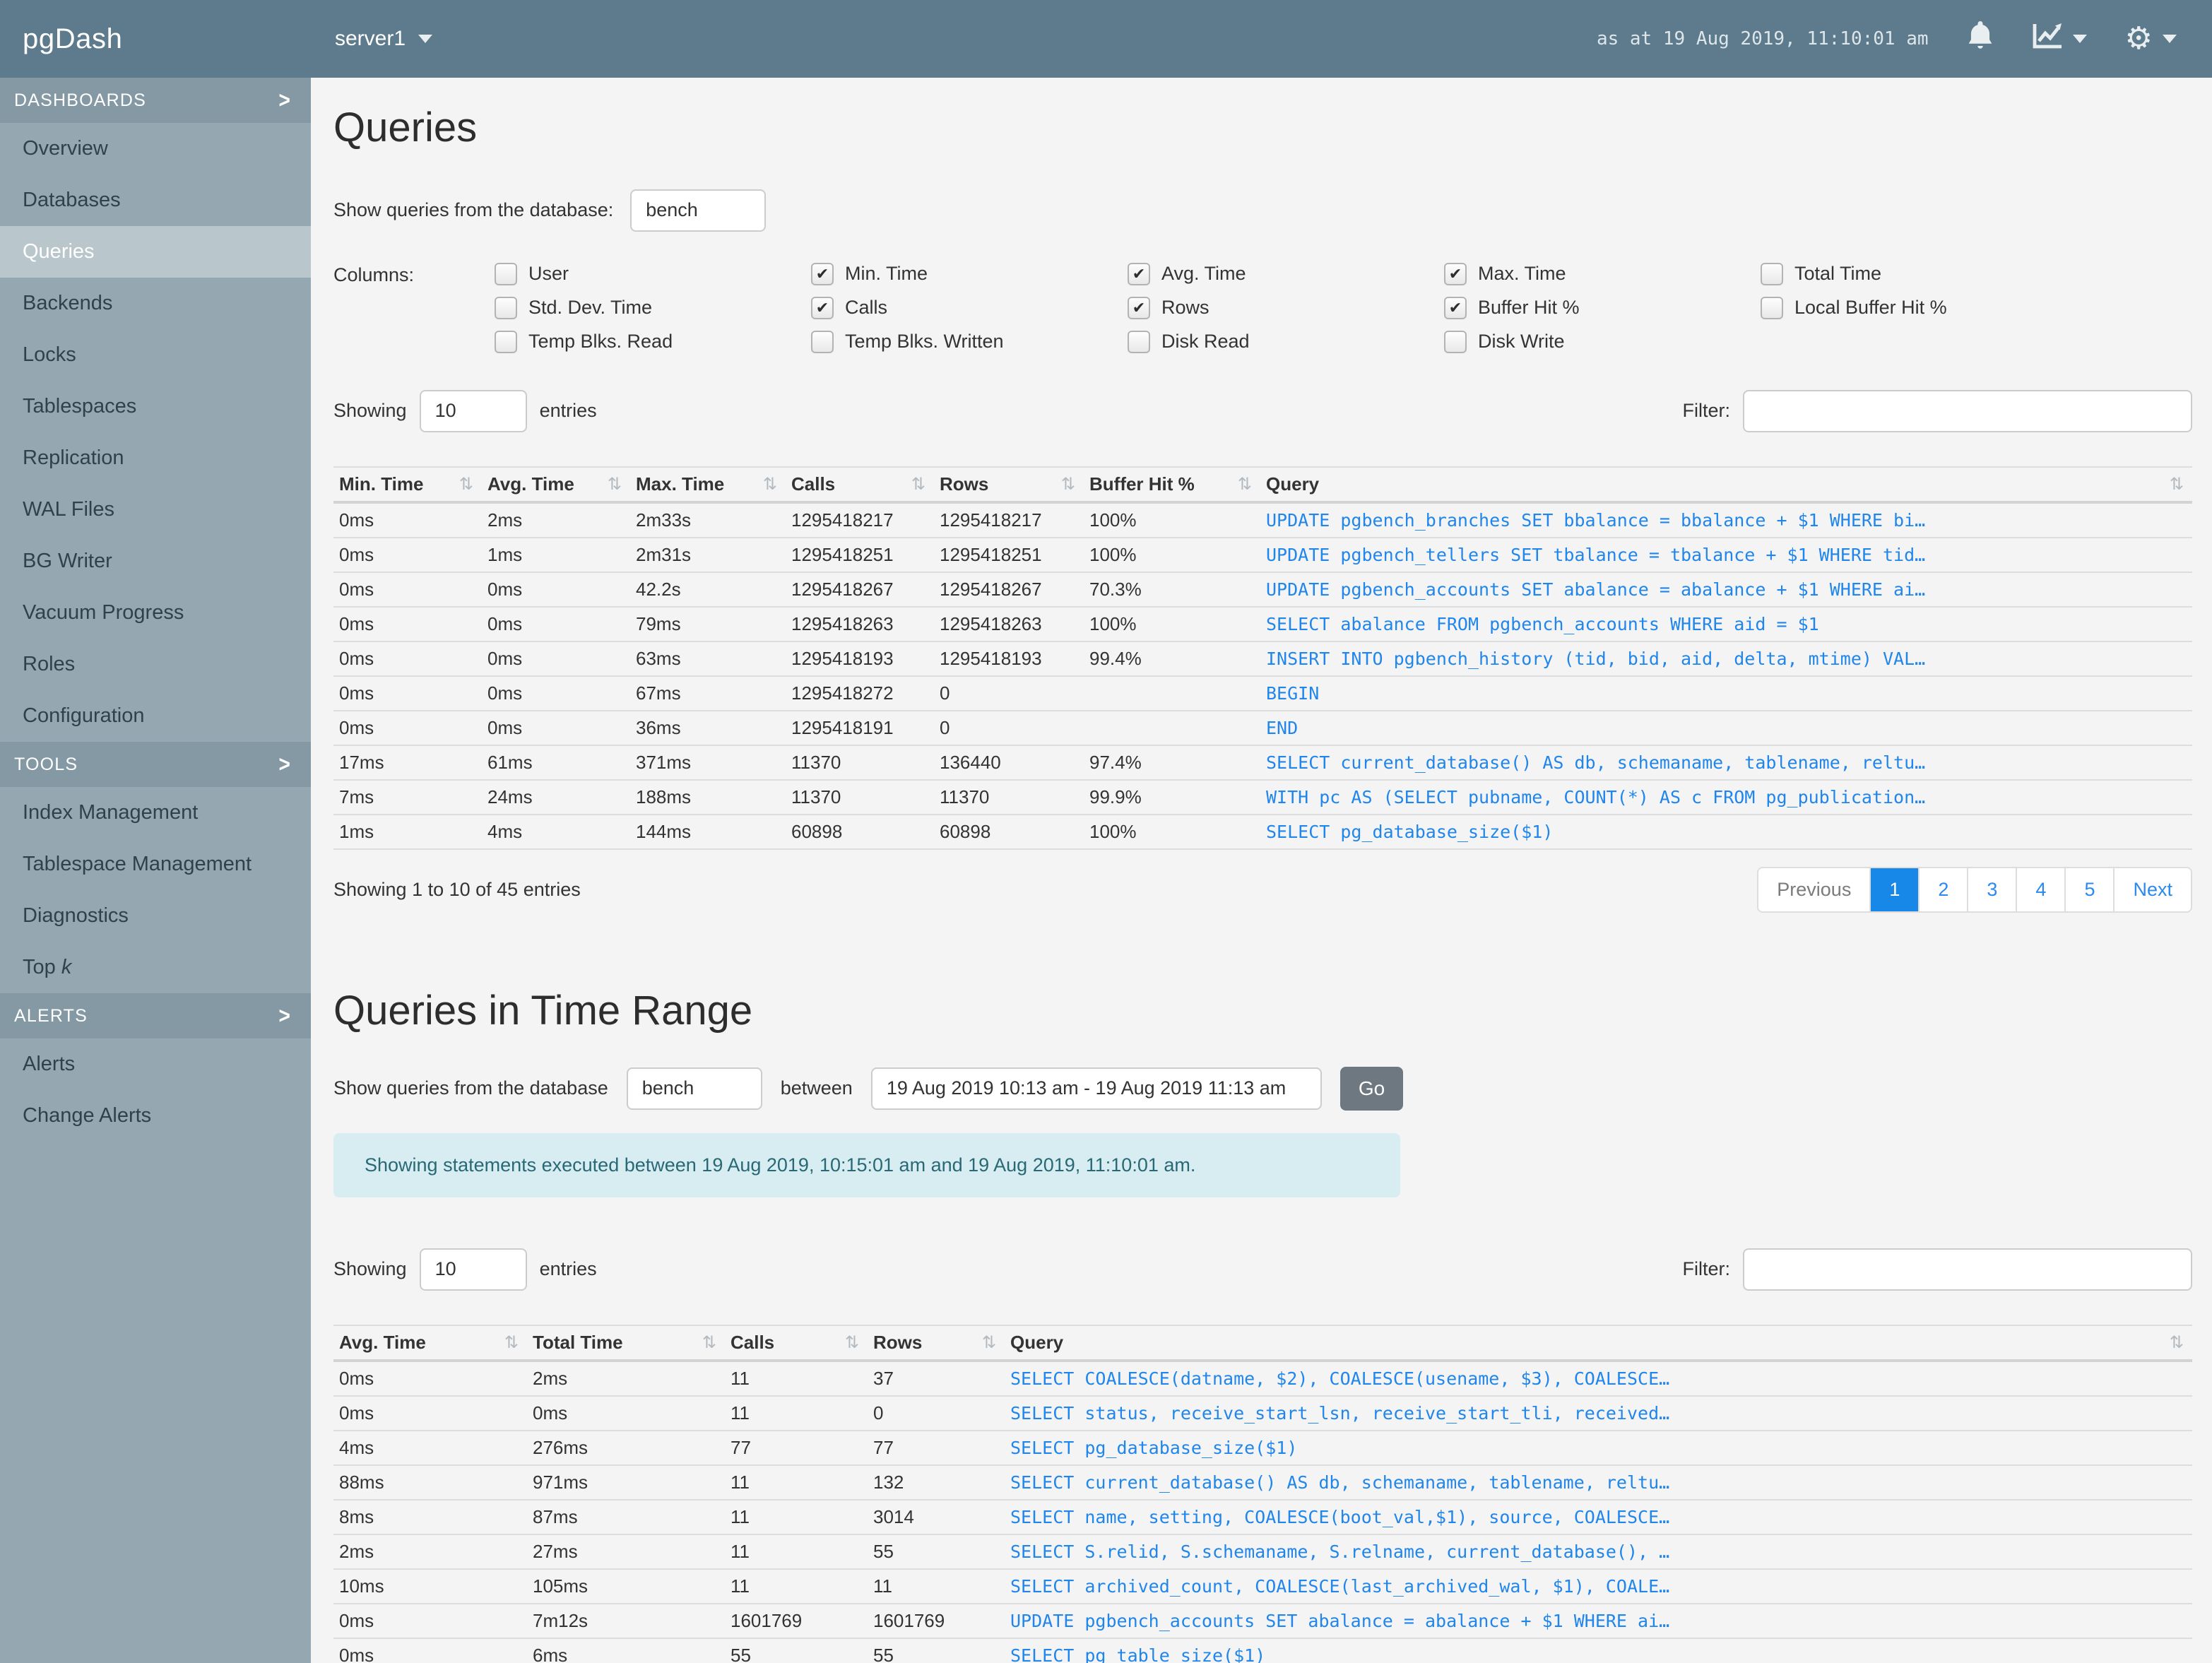 This screenshot has width=2212, height=1663. Describe the element at coordinates (1286, 308) in the screenshot. I see `column-toggle-rows: Rows` at that location.